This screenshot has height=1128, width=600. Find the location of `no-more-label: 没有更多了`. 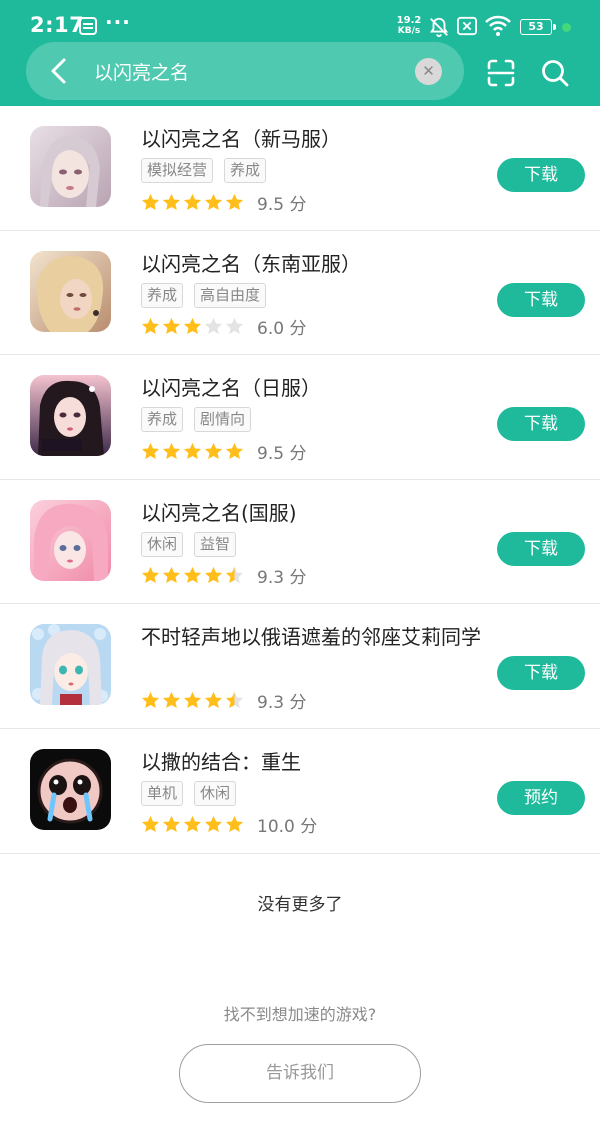

no-more-label: 没有更多了 is located at coordinates (300, 905).